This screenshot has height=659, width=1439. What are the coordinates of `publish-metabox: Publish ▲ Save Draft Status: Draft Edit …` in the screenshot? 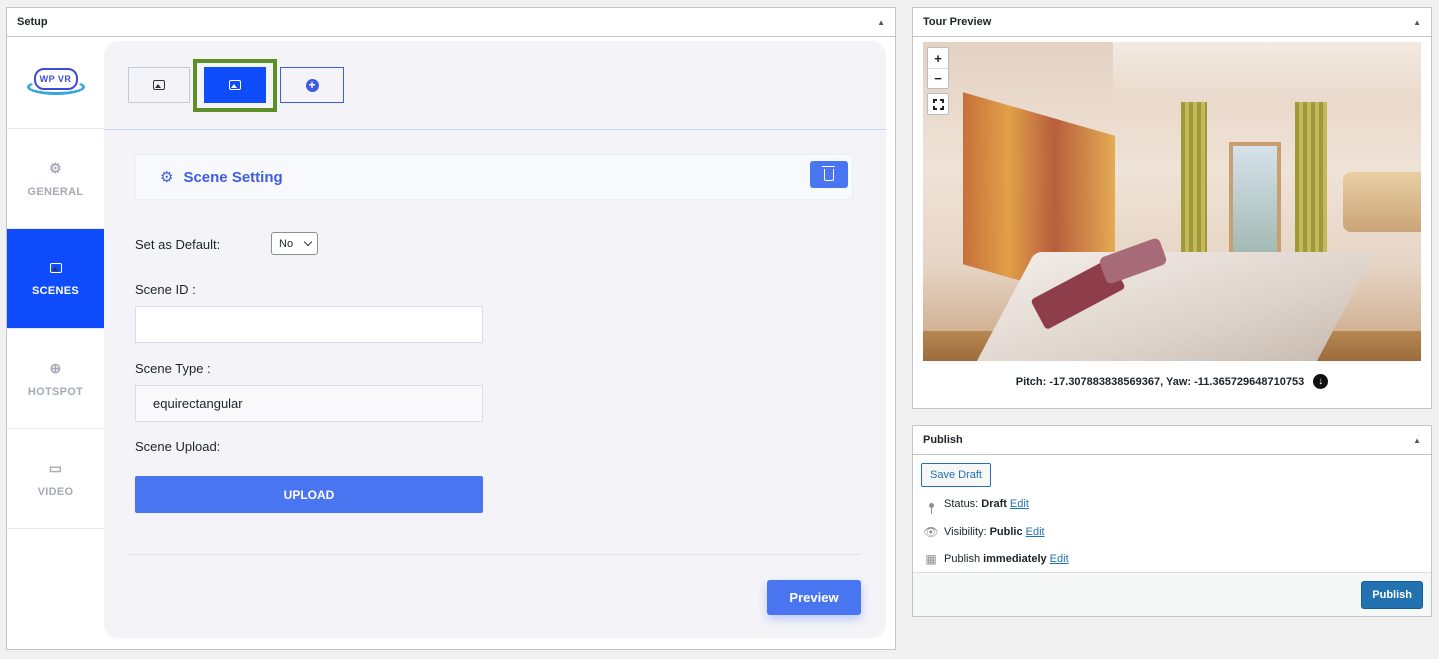 It's located at (1172, 521).